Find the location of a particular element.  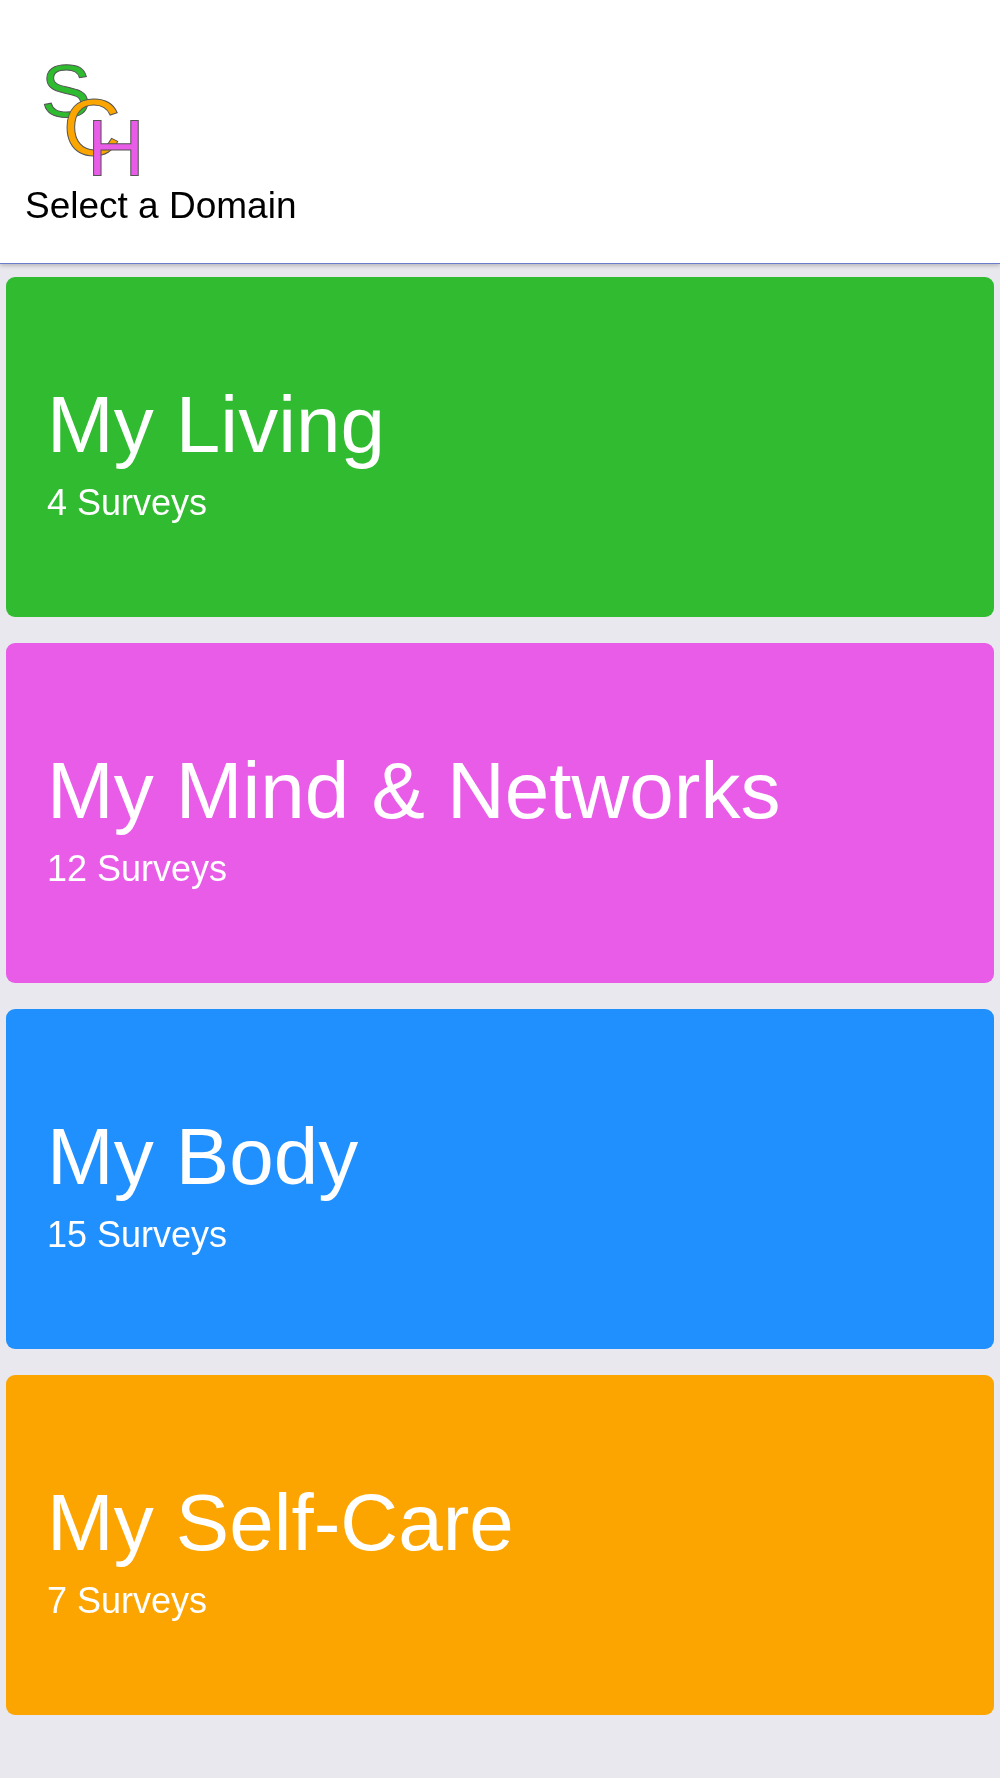

survey-count: 15 Surveys is located at coordinates (138, 1235).